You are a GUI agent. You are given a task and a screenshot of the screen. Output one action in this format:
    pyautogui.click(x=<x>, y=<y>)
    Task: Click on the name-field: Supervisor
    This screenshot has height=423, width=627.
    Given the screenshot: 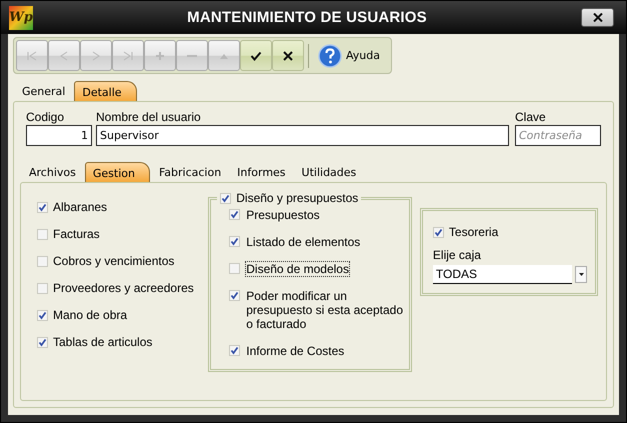 What is the action you would take?
    pyautogui.click(x=302, y=135)
    